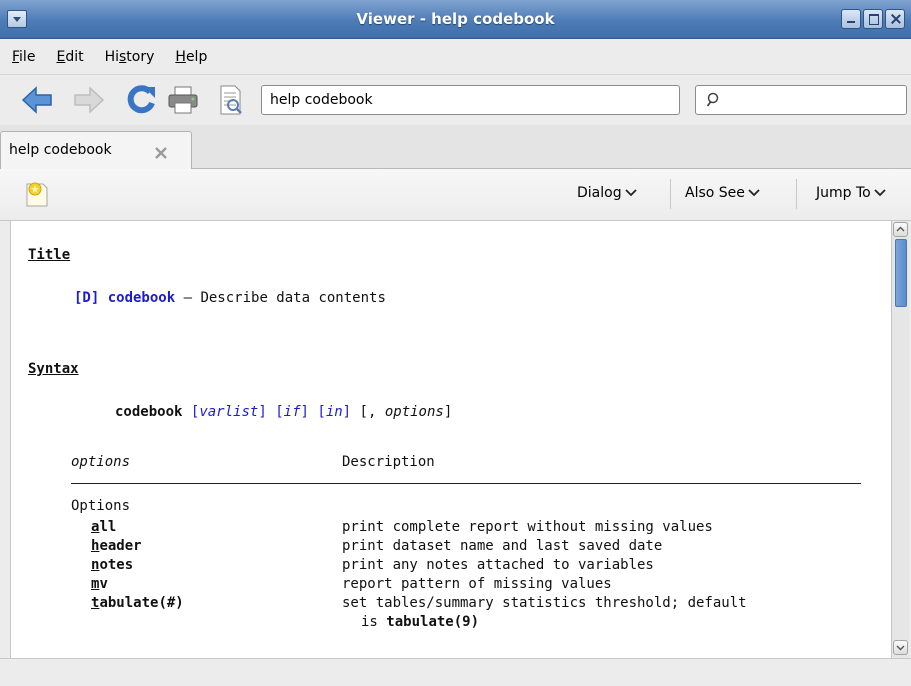  I want to click on minimize-button, so click(851, 19).